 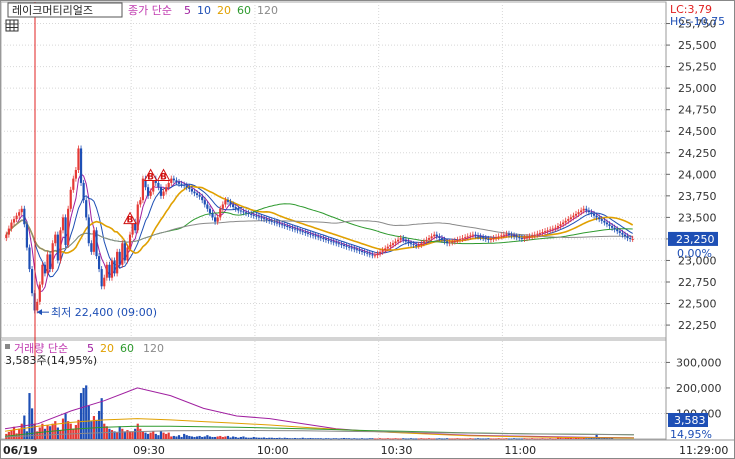 I want to click on price-tick-label: 25,000, so click(x=697, y=88).